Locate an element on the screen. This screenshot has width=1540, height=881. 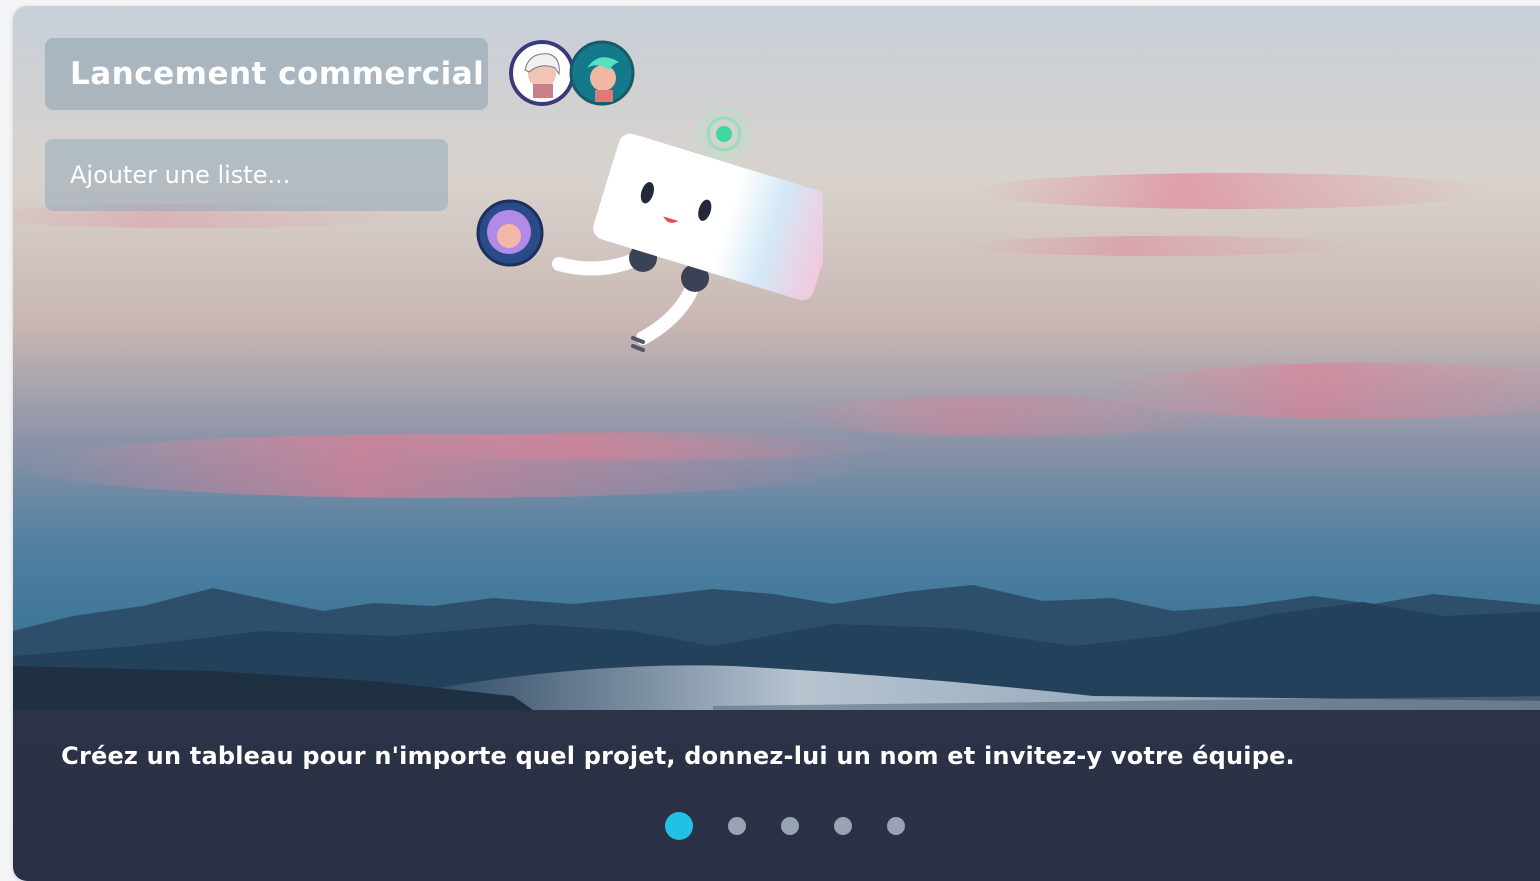
mascot-illustration is located at coordinates (687, 230).